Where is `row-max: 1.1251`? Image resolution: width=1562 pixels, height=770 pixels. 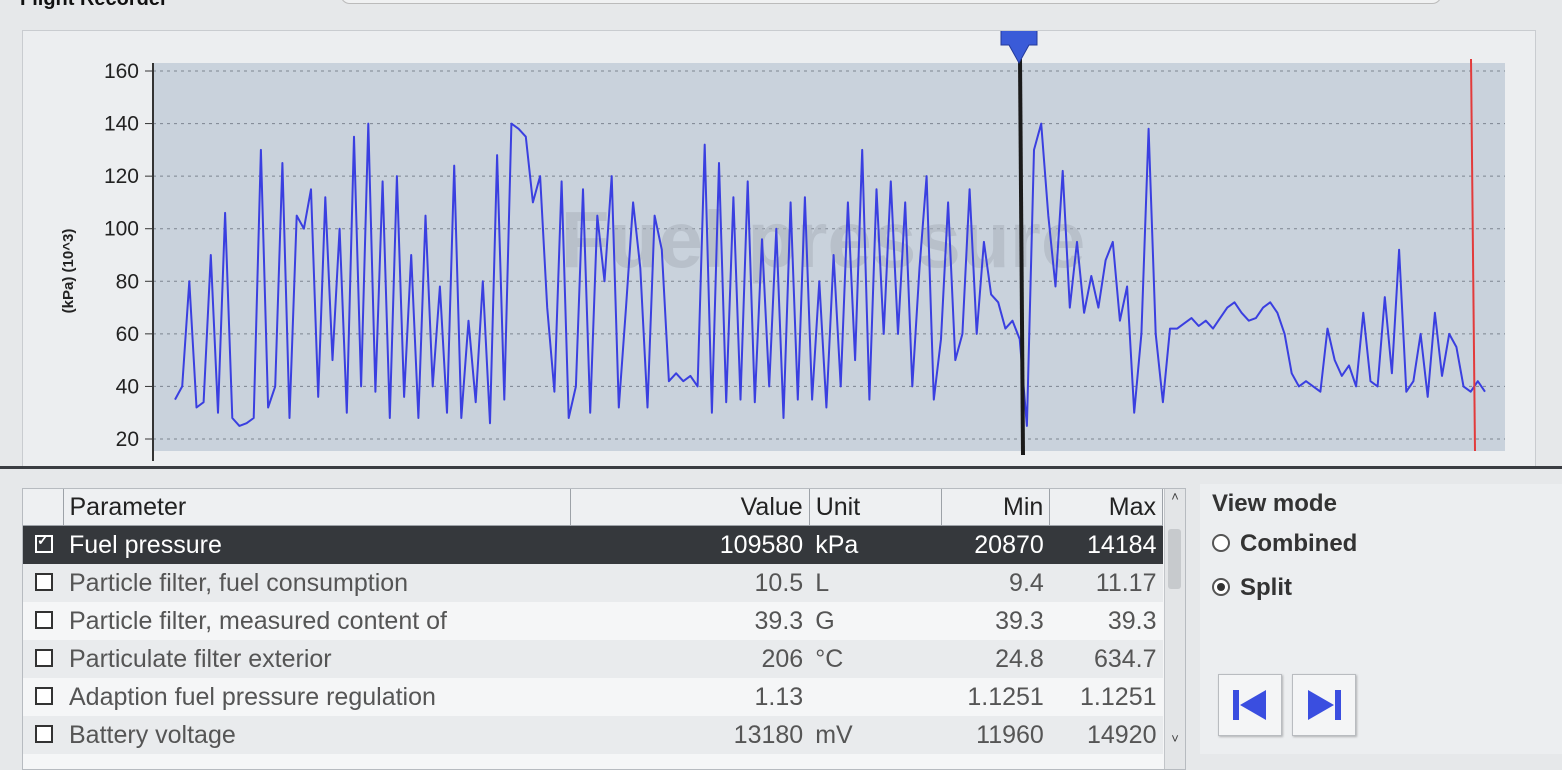
row-max: 1.1251 is located at coordinates (1118, 696).